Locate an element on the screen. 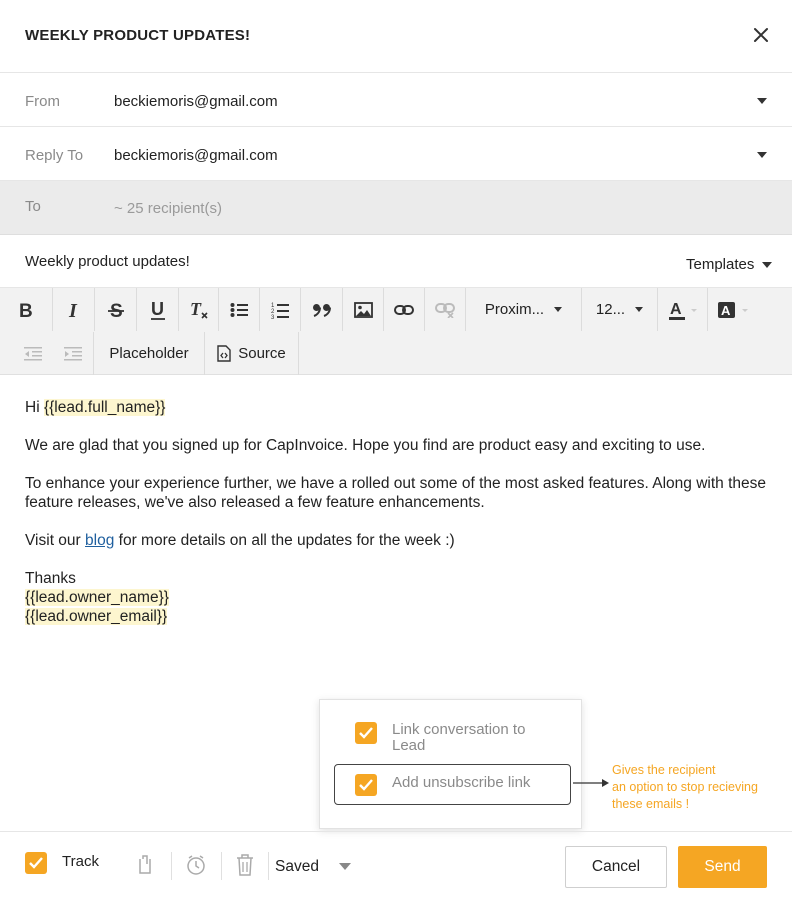  unlink-icon is located at coordinates (445, 310).